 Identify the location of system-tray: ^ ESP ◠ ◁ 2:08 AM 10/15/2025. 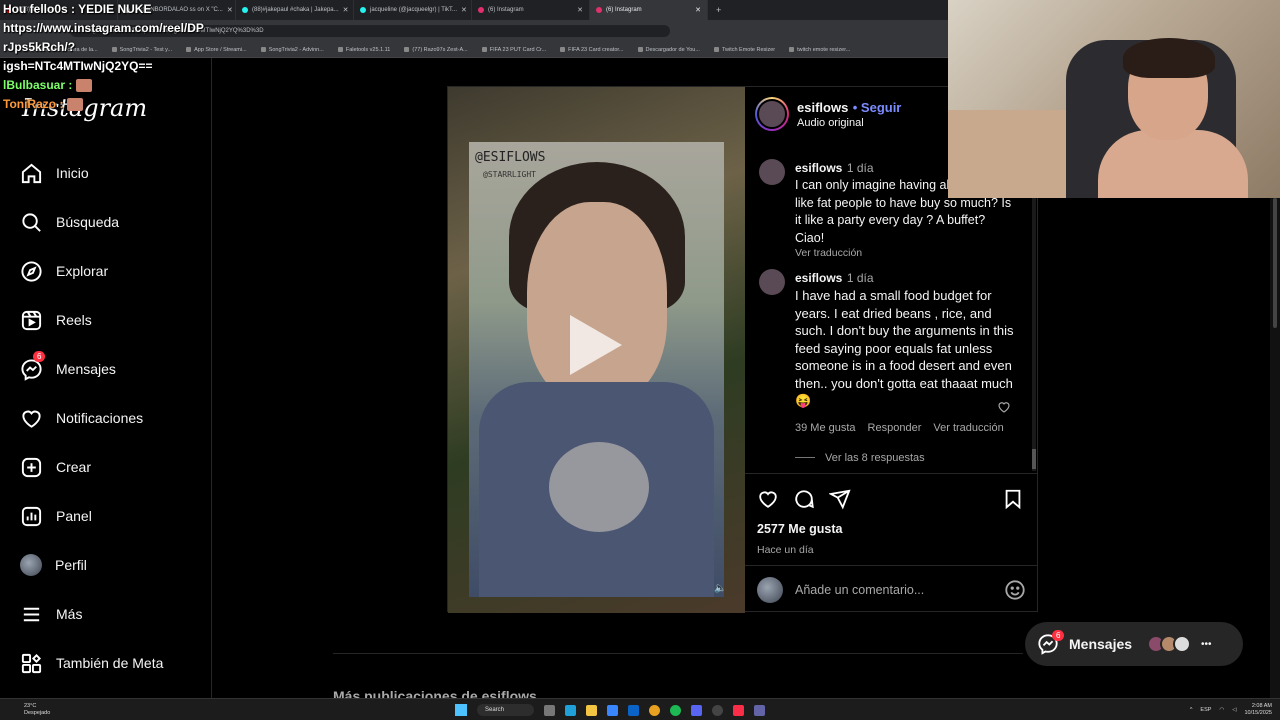
(1231, 709).